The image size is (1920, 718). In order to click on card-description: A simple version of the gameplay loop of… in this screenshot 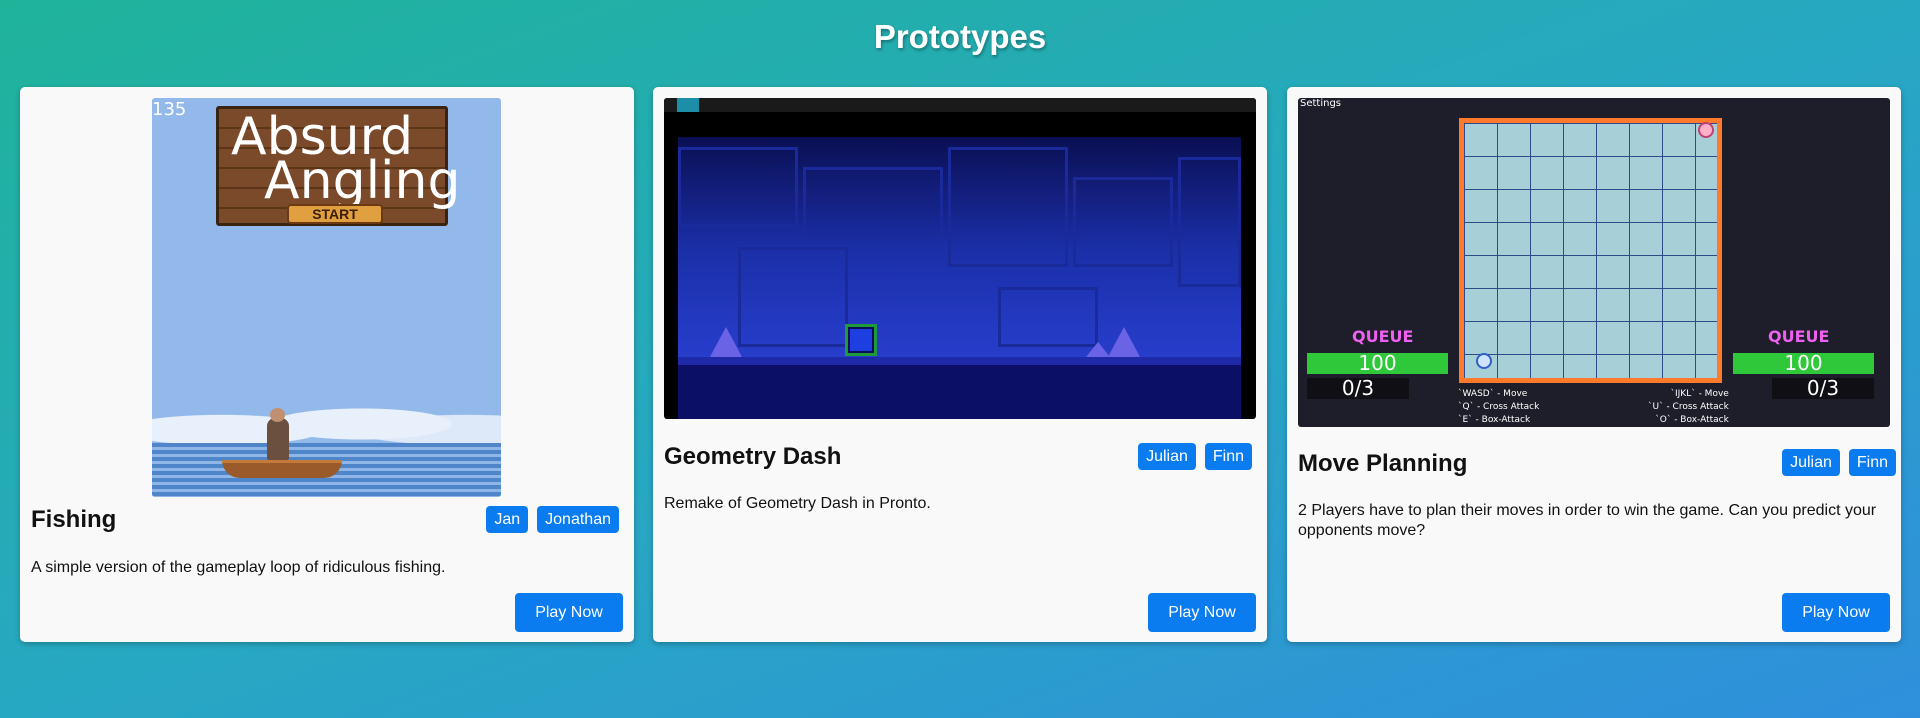, I will do `click(238, 567)`.